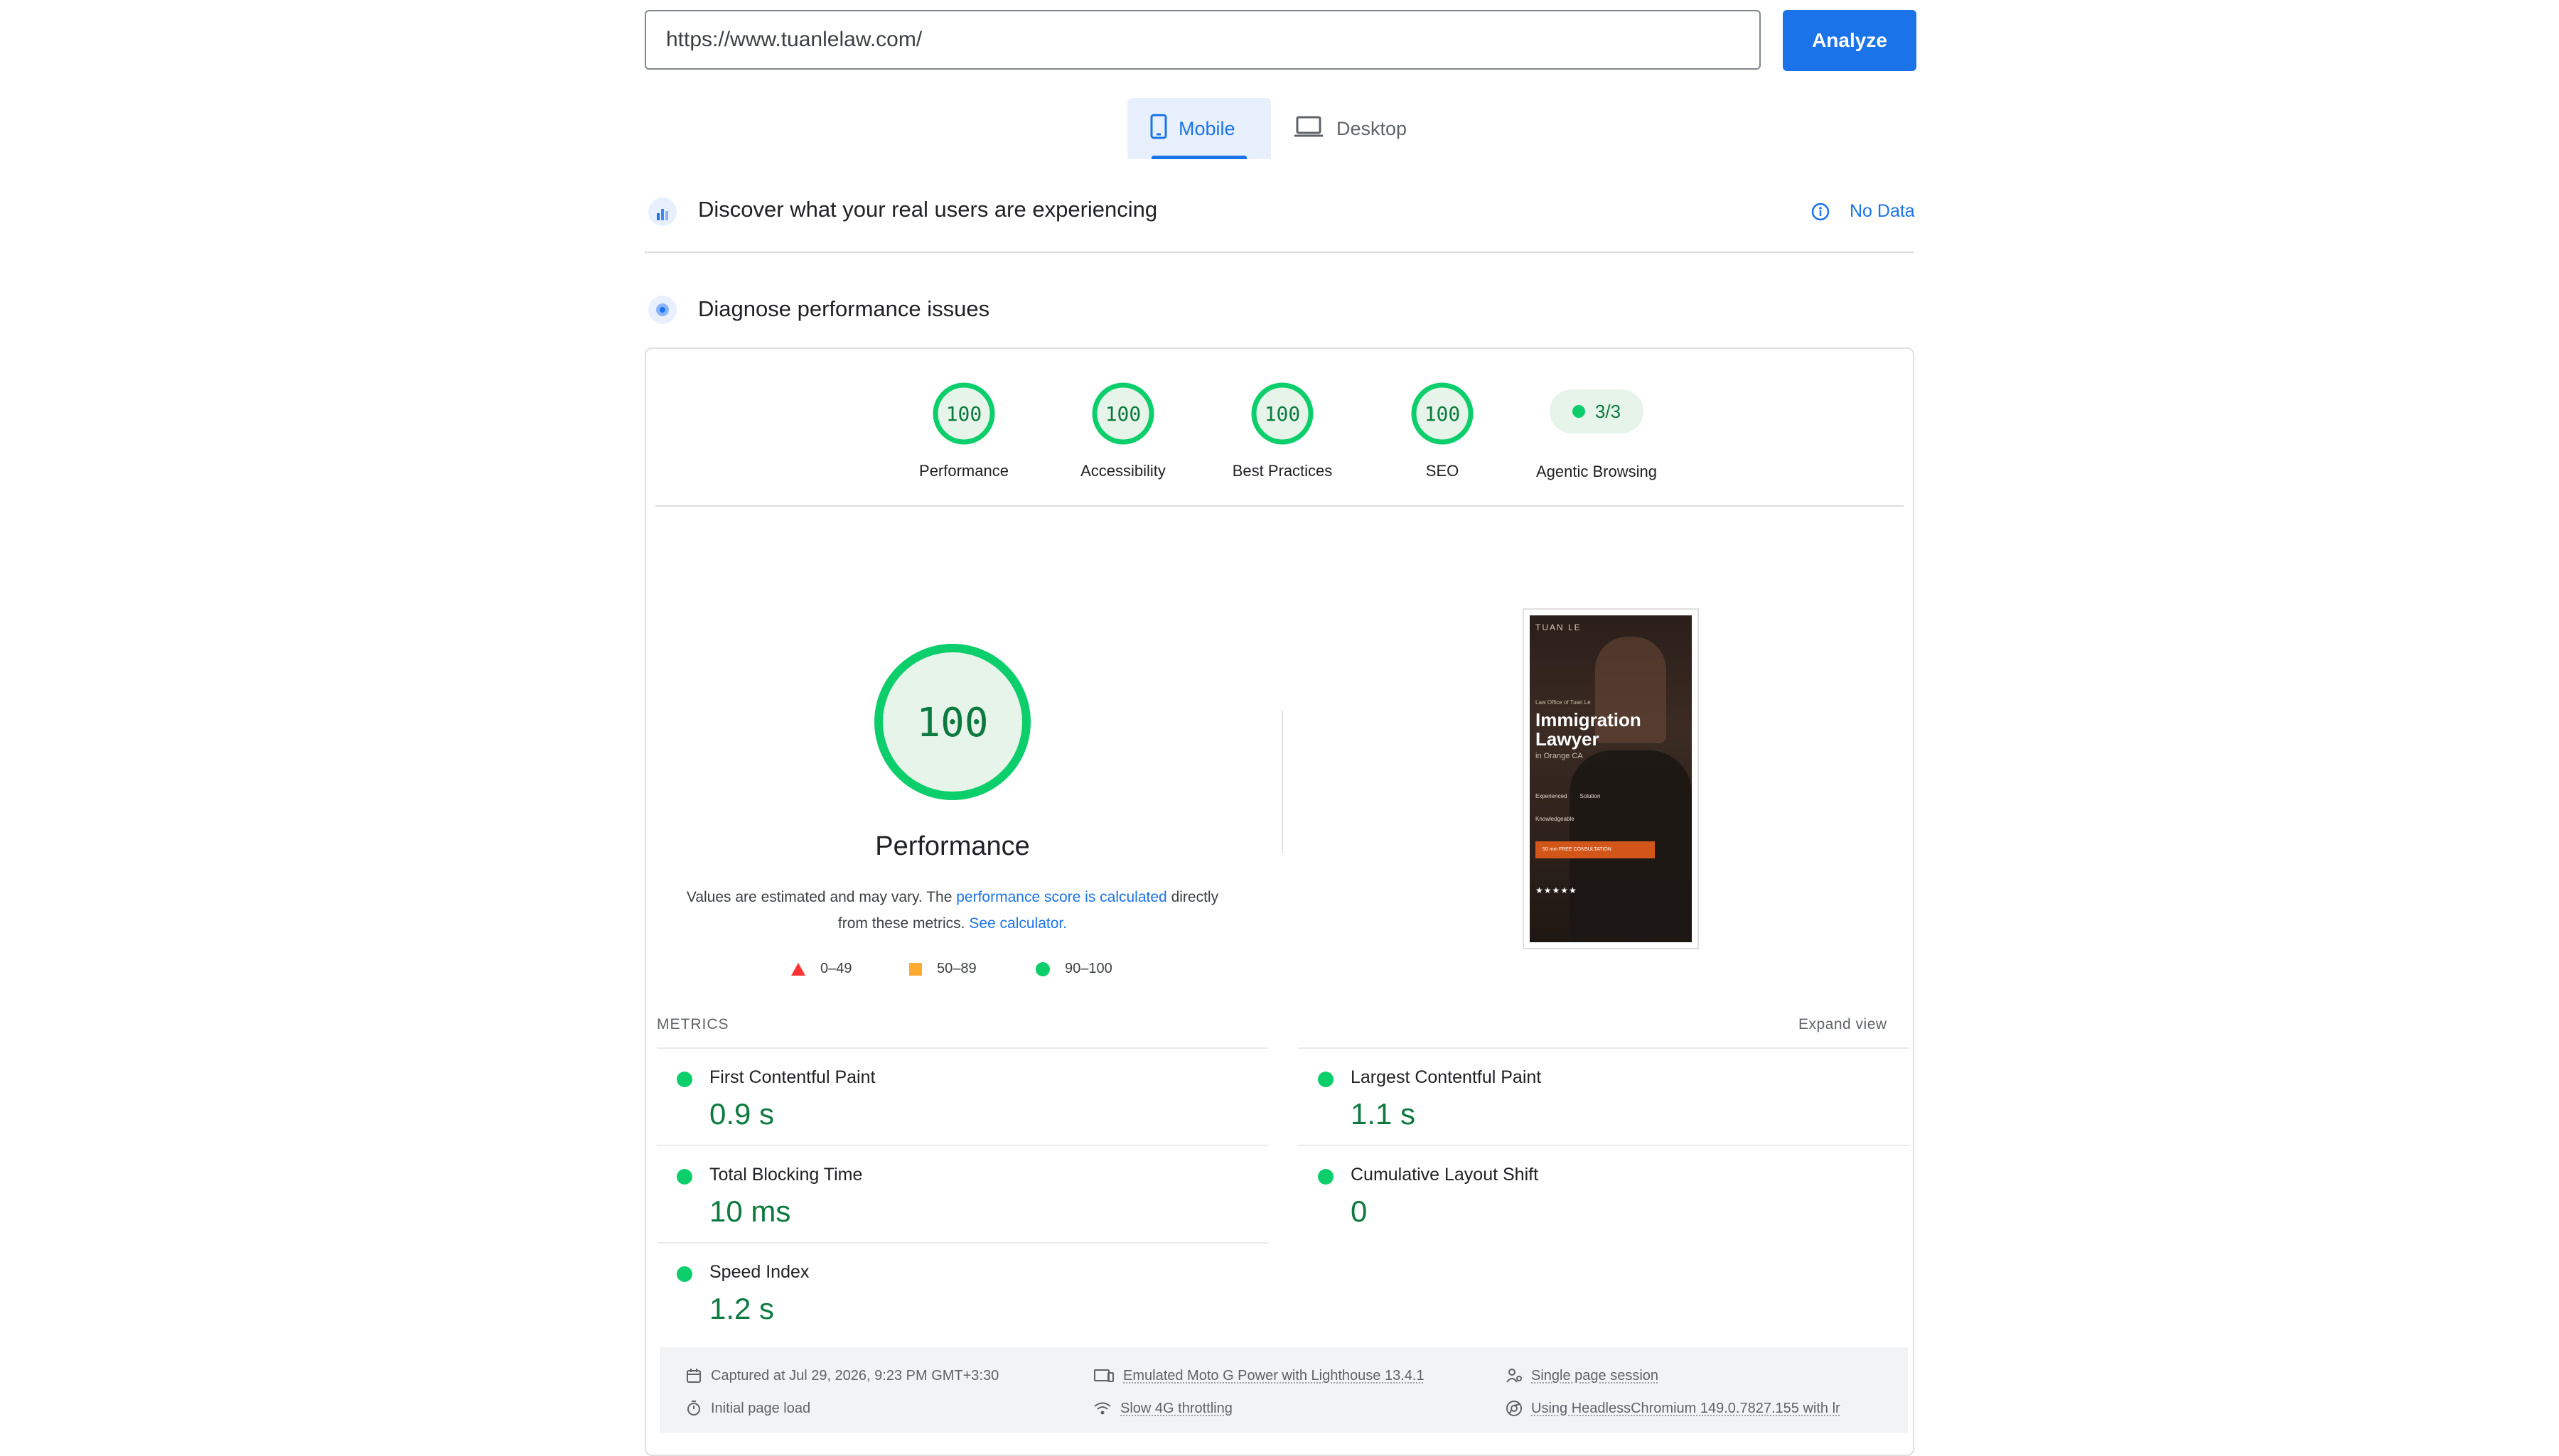 This screenshot has height=1456, width=2559. I want to click on hero-headline: Immigration Lawyer, so click(1588, 729).